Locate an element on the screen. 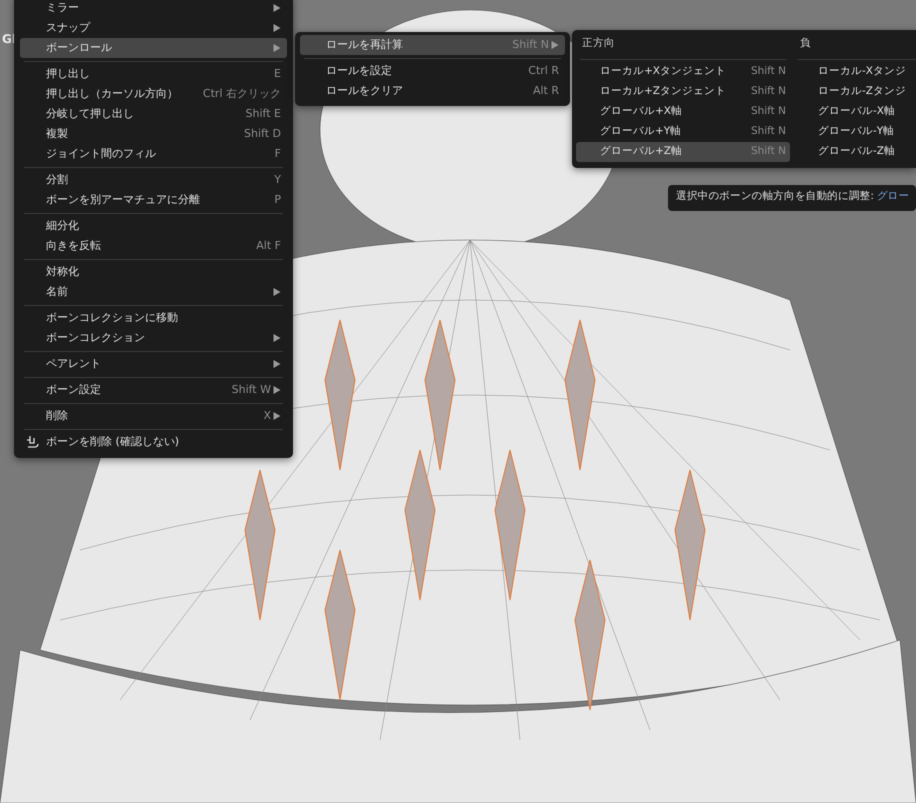 This screenshot has width=916, height=803. menu-item: 押し出し E is located at coordinates (153, 74).